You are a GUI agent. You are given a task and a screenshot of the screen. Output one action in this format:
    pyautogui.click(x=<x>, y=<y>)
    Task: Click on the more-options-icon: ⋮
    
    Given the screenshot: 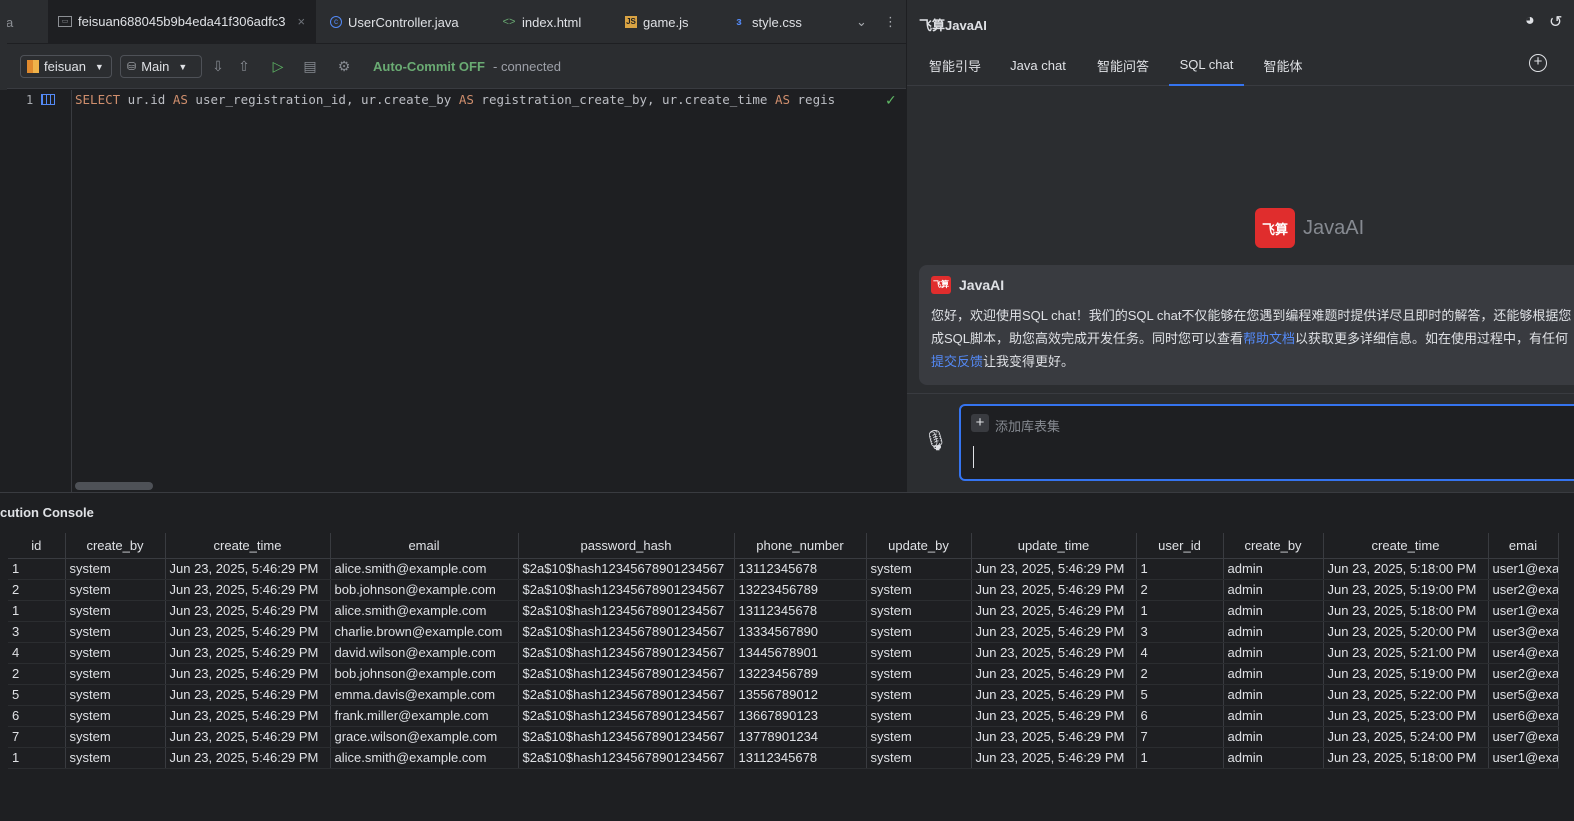 What is the action you would take?
    pyautogui.click(x=888, y=22)
    